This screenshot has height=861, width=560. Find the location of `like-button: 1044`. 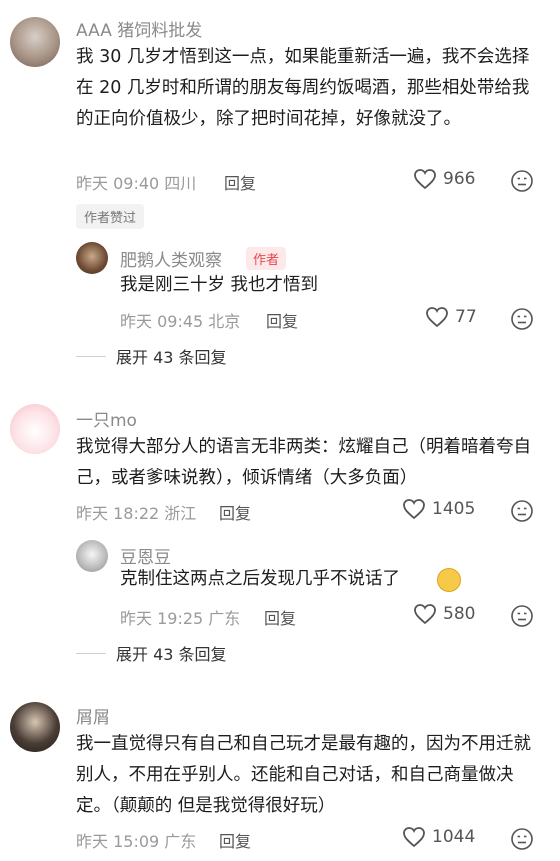

like-button: 1044 is located at coordinates (438, 837).